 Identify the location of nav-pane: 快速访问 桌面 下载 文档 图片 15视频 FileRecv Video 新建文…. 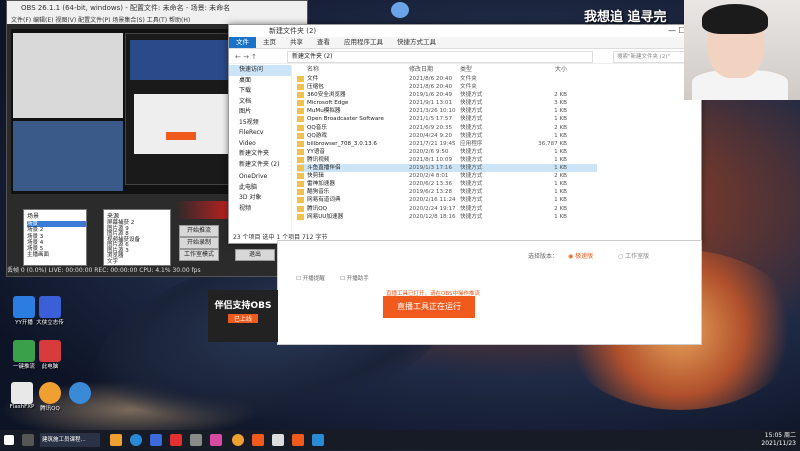
(260, 148).